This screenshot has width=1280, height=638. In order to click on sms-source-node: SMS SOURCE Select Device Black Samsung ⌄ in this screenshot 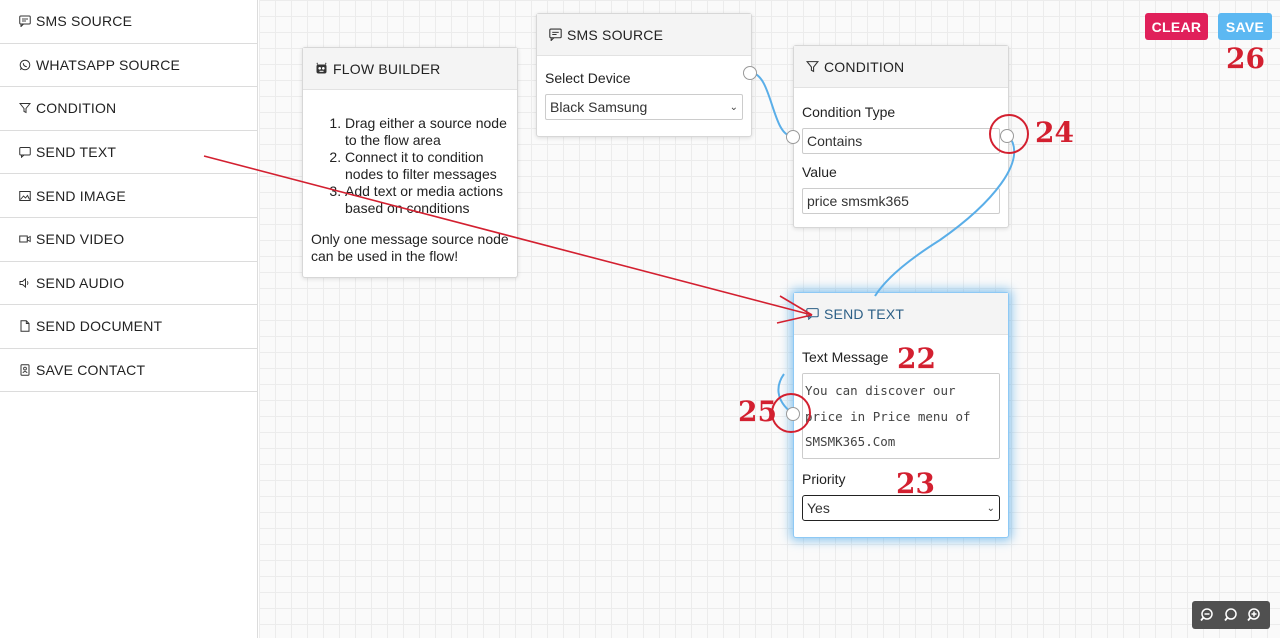, I will do `click(646, 75)`.